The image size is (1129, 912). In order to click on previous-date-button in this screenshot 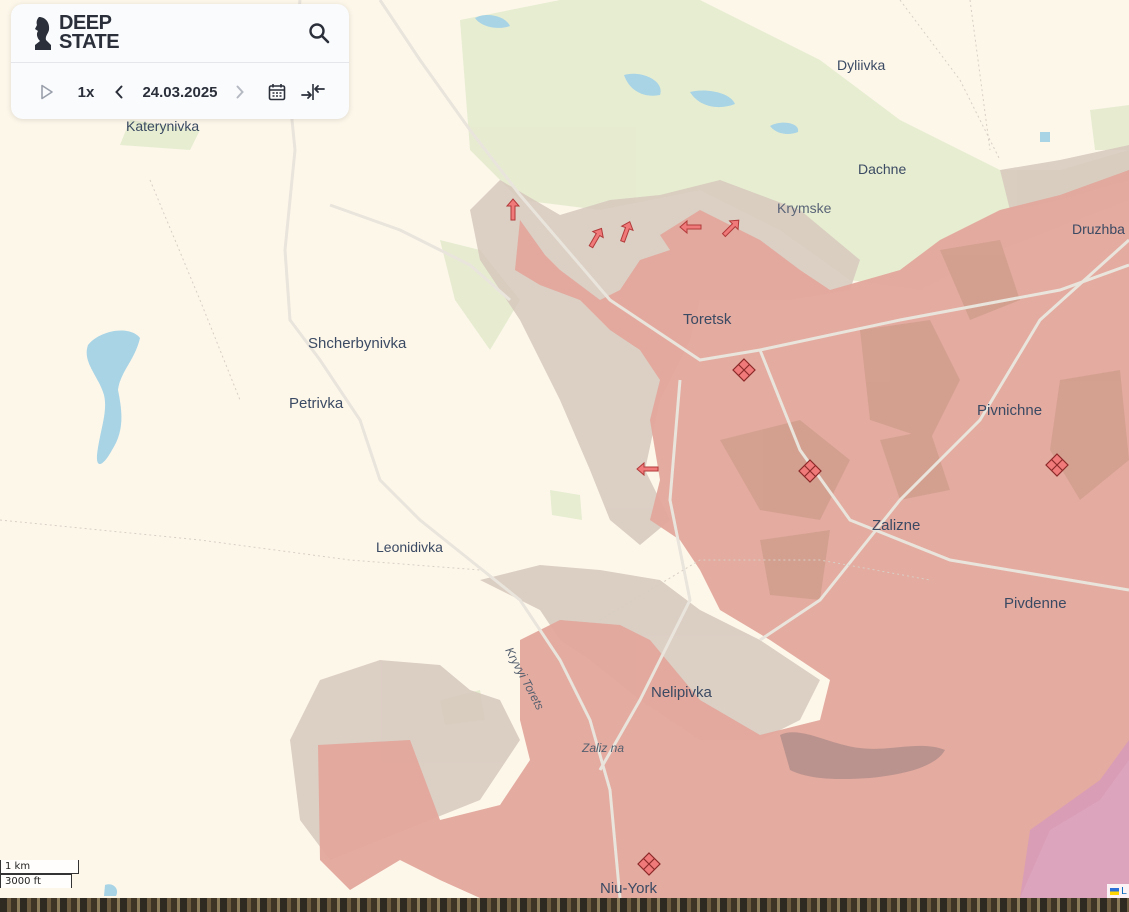, I will do `click(119, 92)`.